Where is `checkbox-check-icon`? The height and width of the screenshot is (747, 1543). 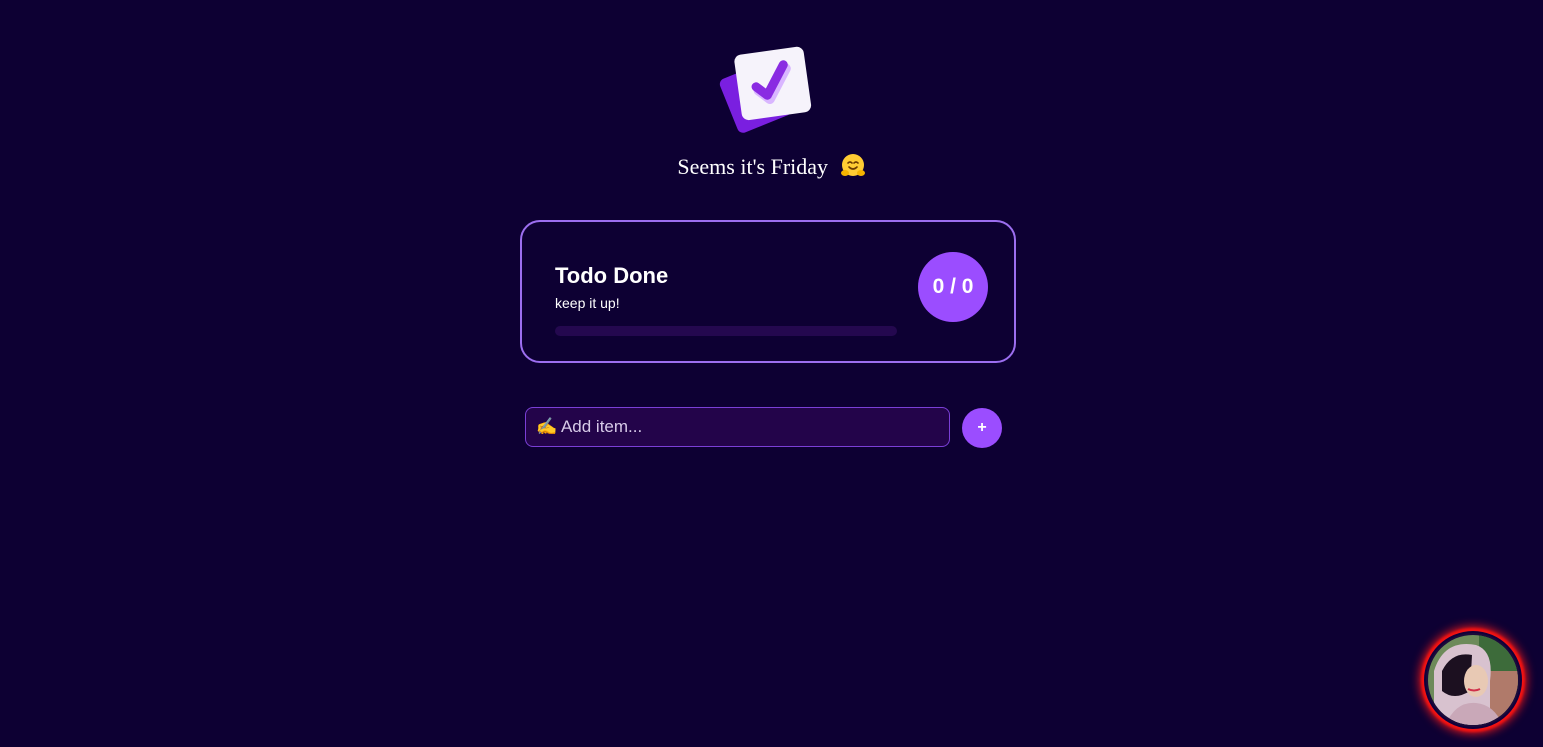
checkbox-check-icon is located at coordinates (765, 89).